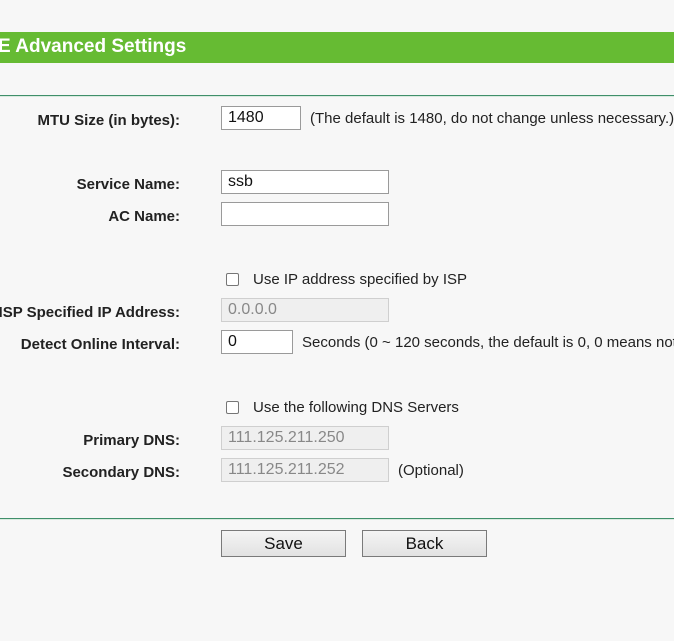 Image resolution: width=674 pixels, height=641 pixels. Describe the element at coordinates (90, 312) in the screenshot. I see `isp-ip-label: ISP Specified IP Address:` at that location.